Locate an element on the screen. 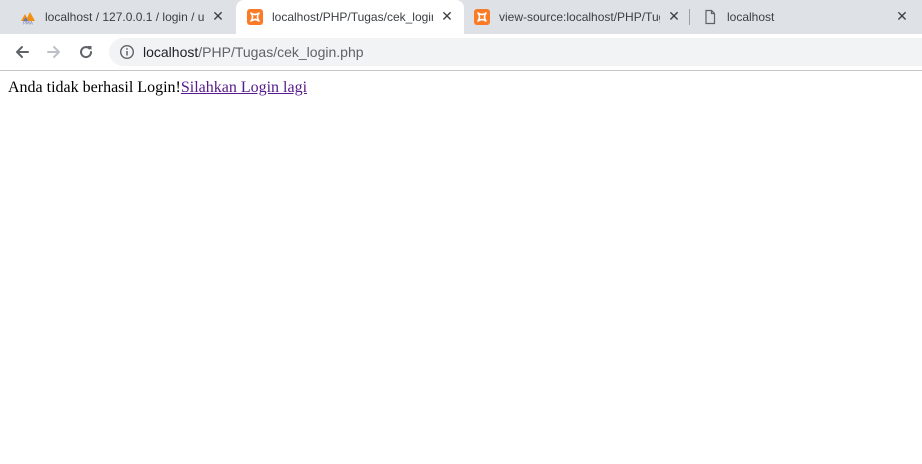 This screenshot has height=464, width=922. tab-localhost: localhost ✕ is located at coordinates (805, 17).